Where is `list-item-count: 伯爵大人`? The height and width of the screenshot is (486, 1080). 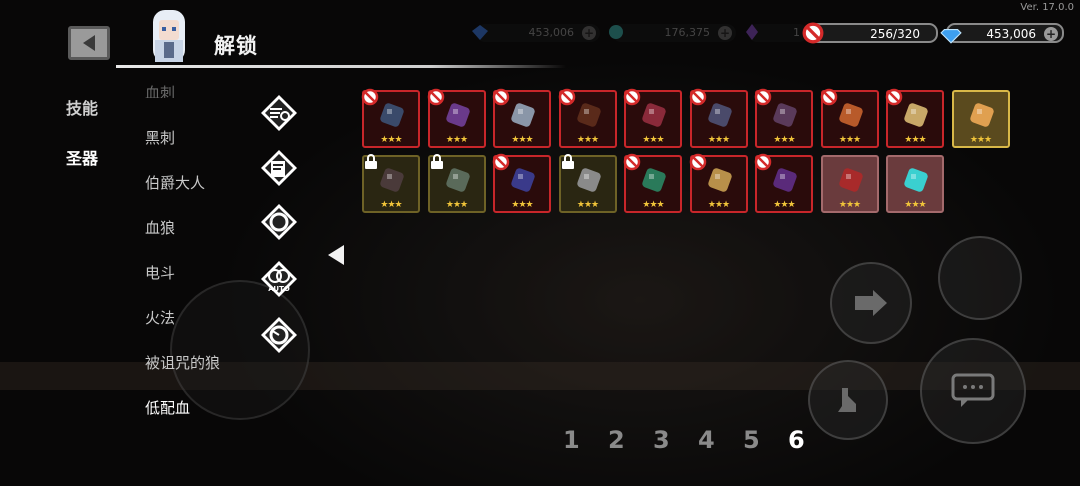
list-item-count: 伯爵大人 is located at coordinates (175, 182).